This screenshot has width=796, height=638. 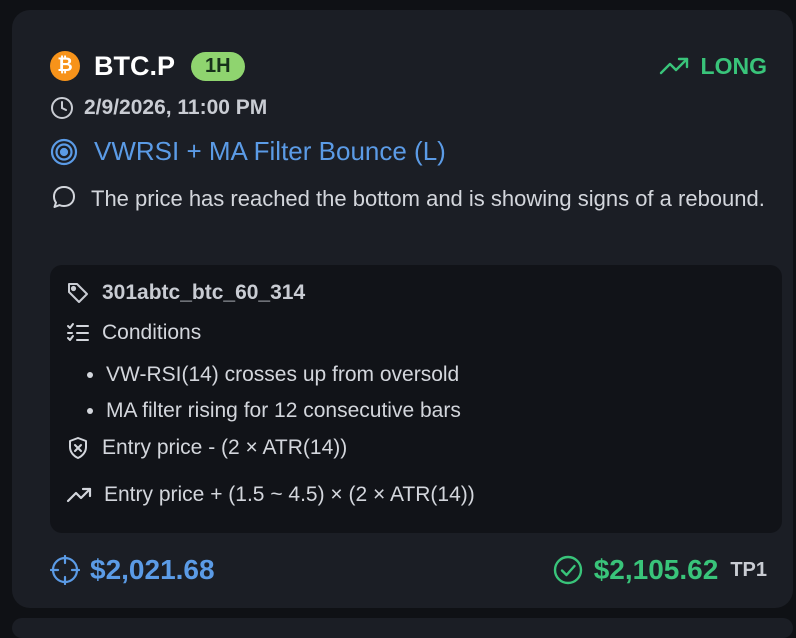 I want to click on crosshair-icon, so click(x=65, y=570).